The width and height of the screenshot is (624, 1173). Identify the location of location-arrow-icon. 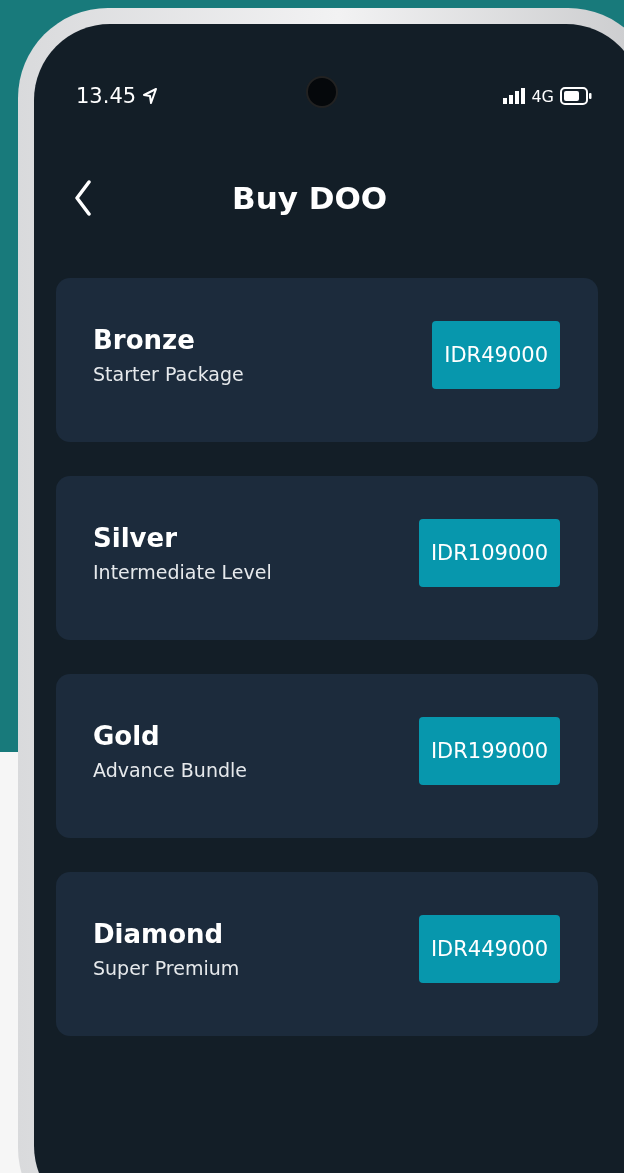
(150, 96).